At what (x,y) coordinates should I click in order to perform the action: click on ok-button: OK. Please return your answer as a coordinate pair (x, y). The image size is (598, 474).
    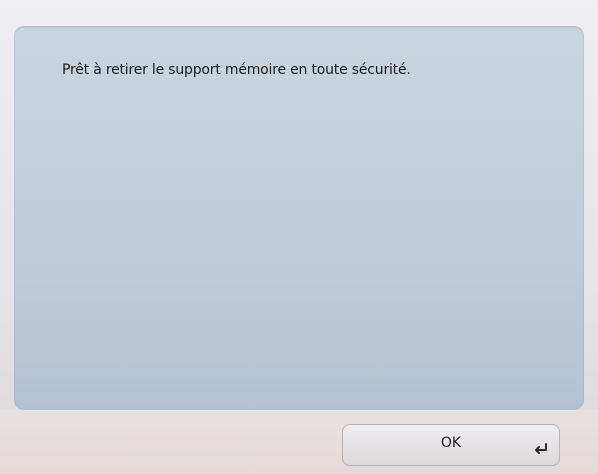
    Looking at the image, I should click on (451, 445).